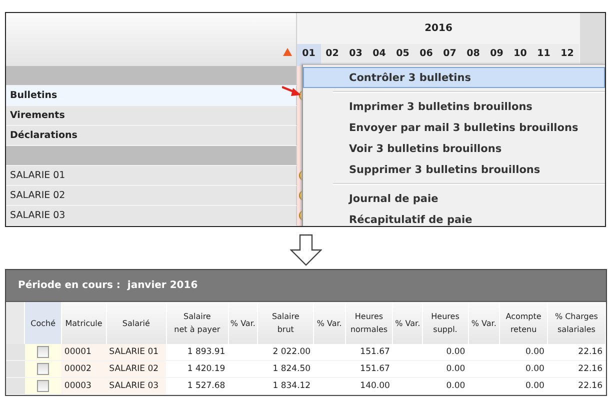 The height and width of the screenshot is (409, 611). Describe the element at coordinates (402, 55) in the screenshot. I see `month-header: 05` at that location.